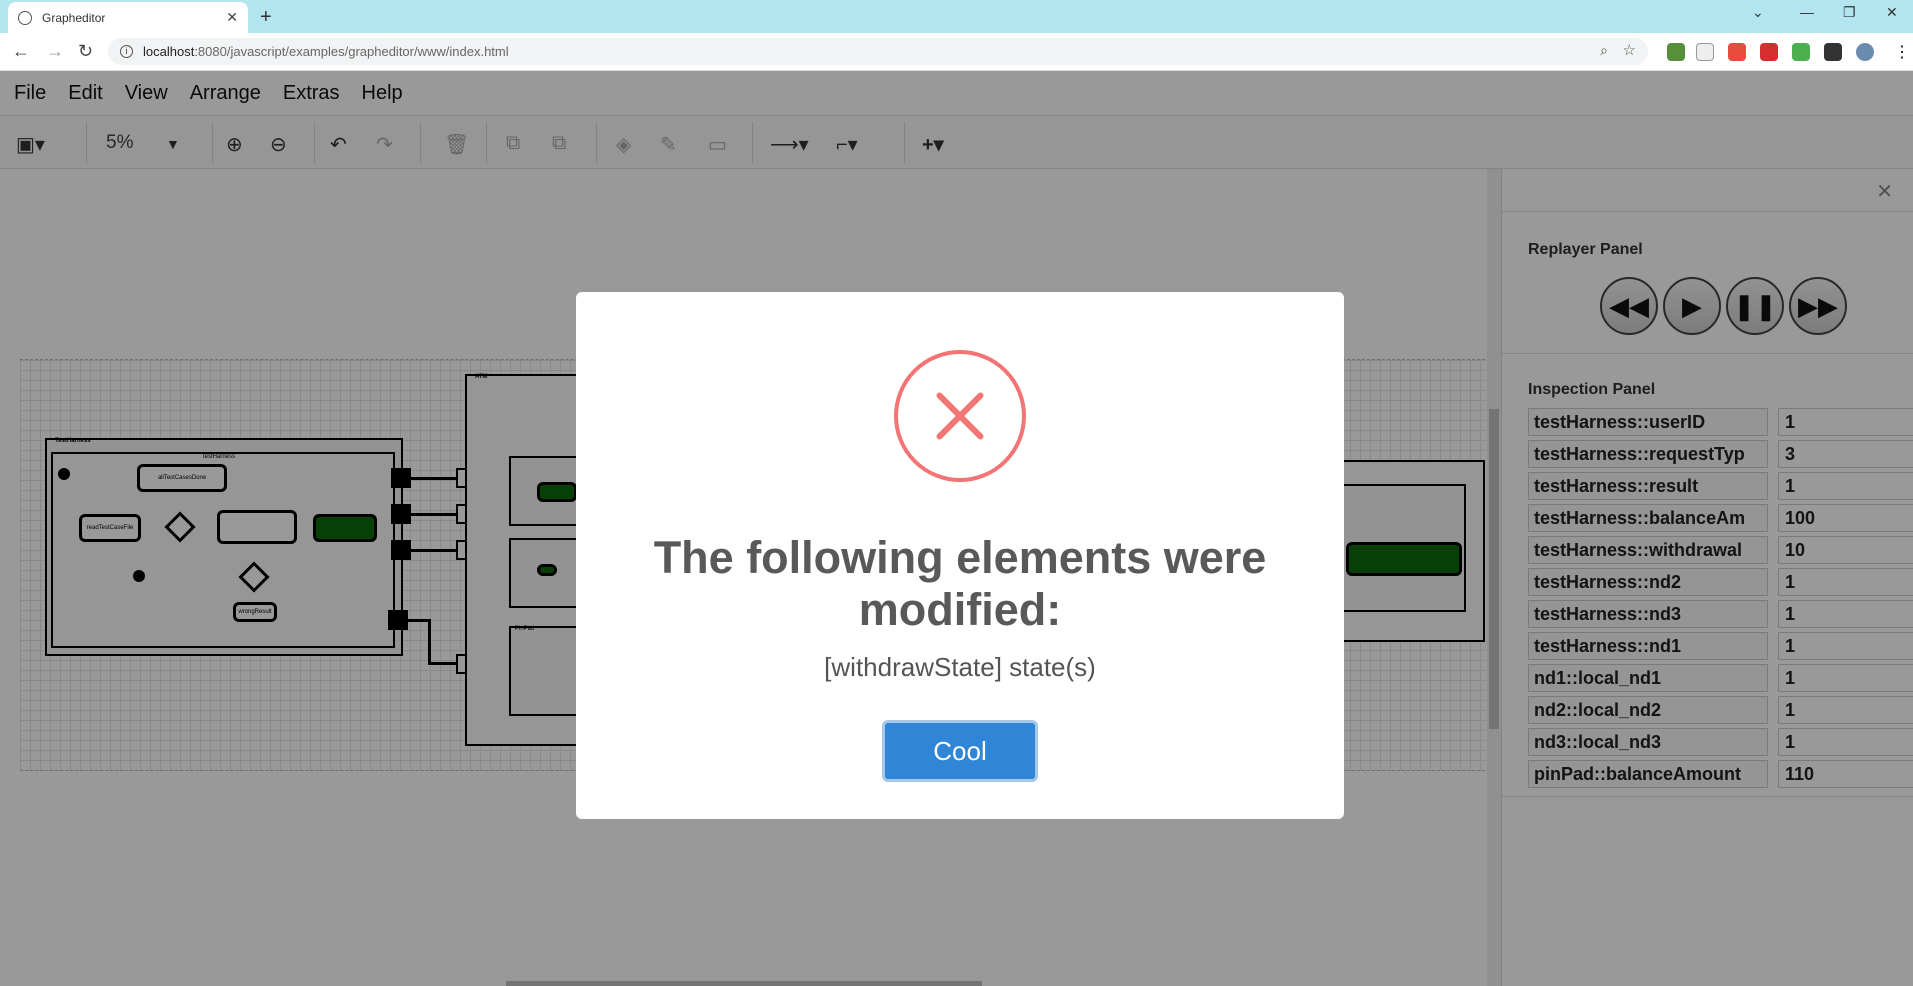  I want to click on reload-icon: ↻, so click(85, 51).